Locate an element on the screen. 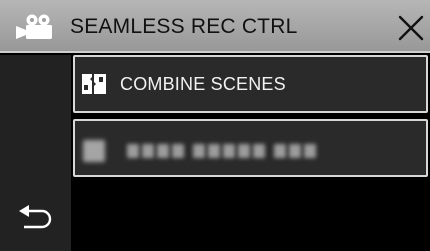 The image size is (430, 251). camcorder-icon is located at coordinates (34, 26).